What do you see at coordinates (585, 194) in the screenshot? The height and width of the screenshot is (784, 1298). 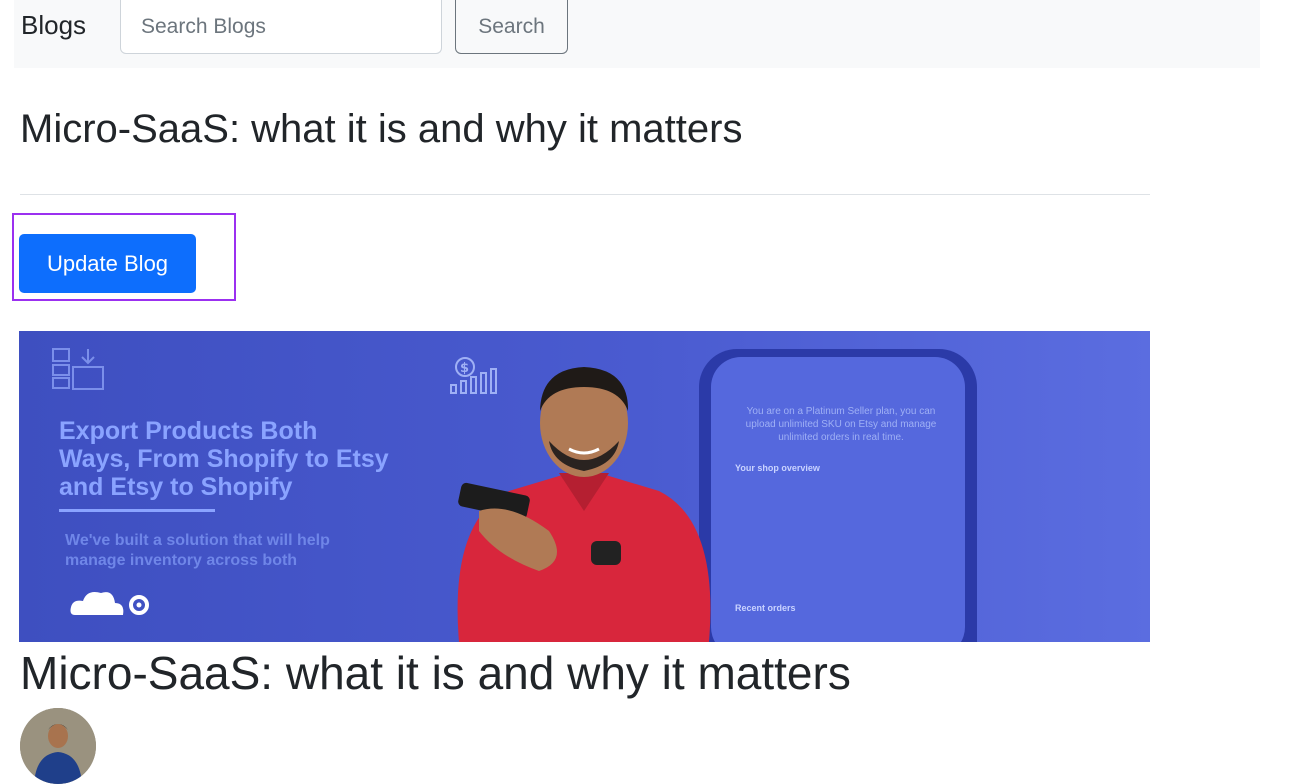 I see `divider` at bounding box center [585, 194].